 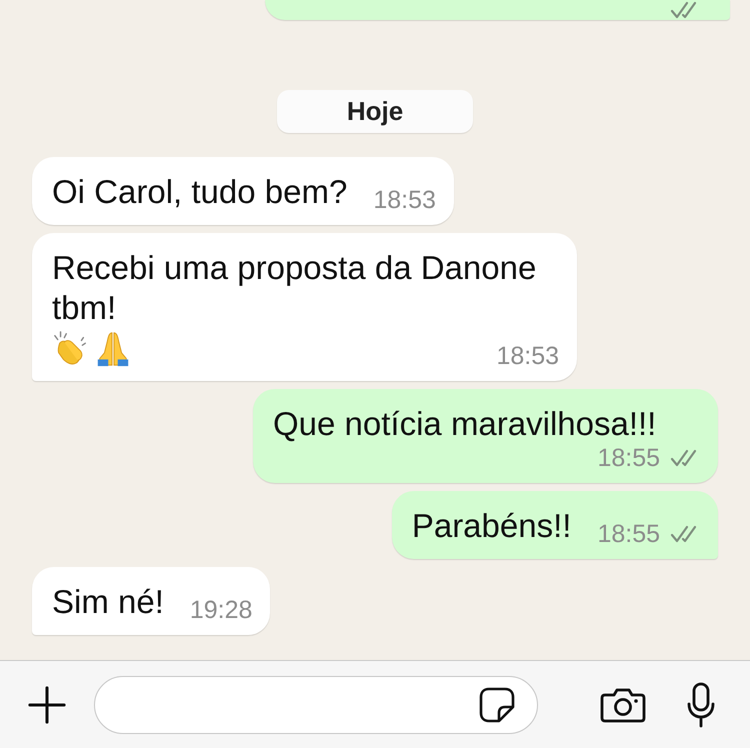 What do you see at coordinates (492, 525) in the screenshot?
I see `message-text: Parabéns!!` at bounding box center [492, 525].